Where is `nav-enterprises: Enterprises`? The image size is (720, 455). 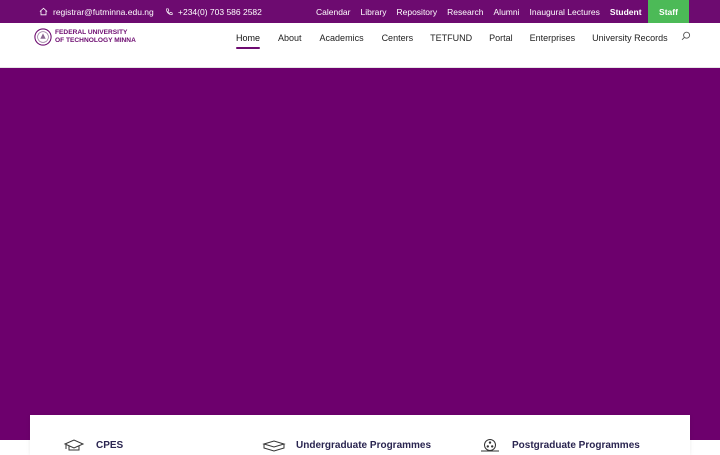 nav-enterprises: Enterprises is located at coordinates (553, 38).